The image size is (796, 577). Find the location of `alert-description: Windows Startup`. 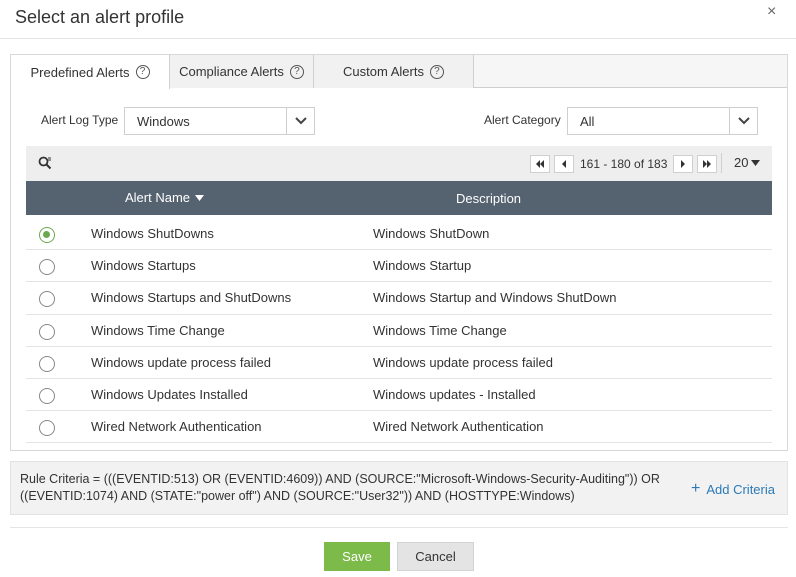

alert-description: Windows Startup is located at coordinates (422, 266).